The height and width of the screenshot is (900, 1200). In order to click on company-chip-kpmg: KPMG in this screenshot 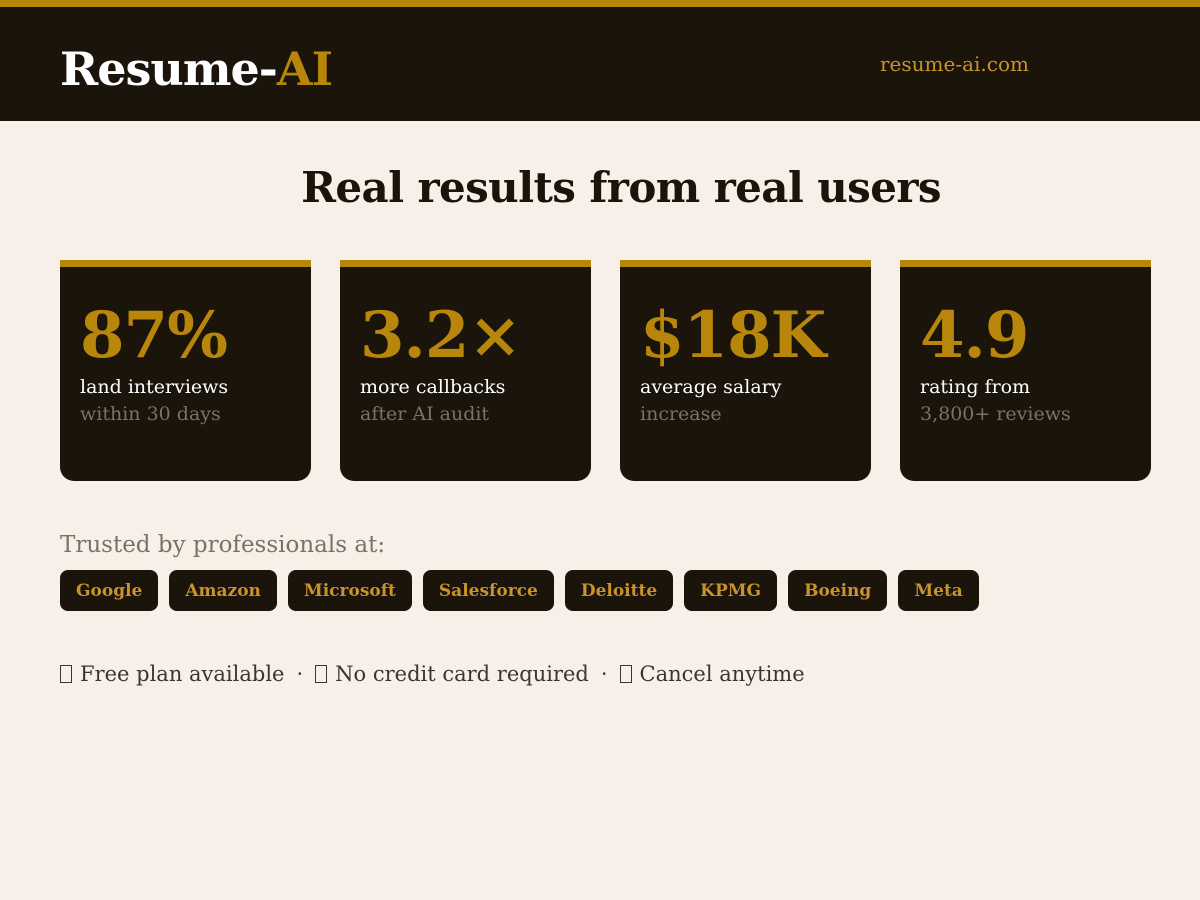, I will do `click(731, 590)`.